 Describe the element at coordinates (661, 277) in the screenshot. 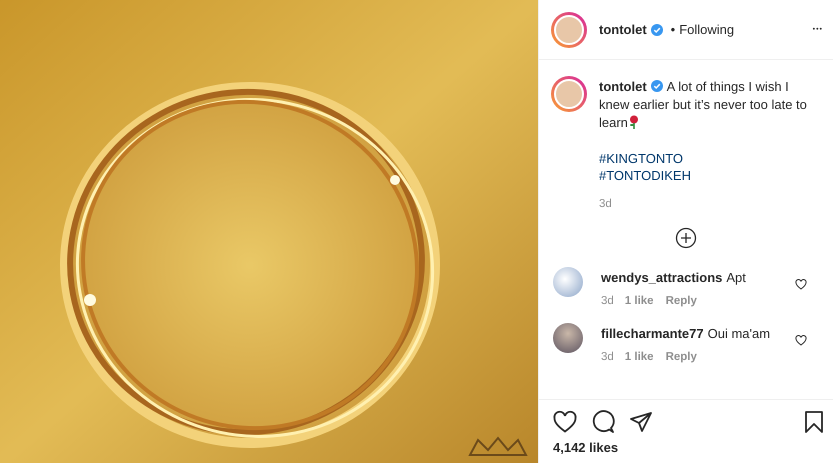

I see `username-link: wendys_attractions` at that location.